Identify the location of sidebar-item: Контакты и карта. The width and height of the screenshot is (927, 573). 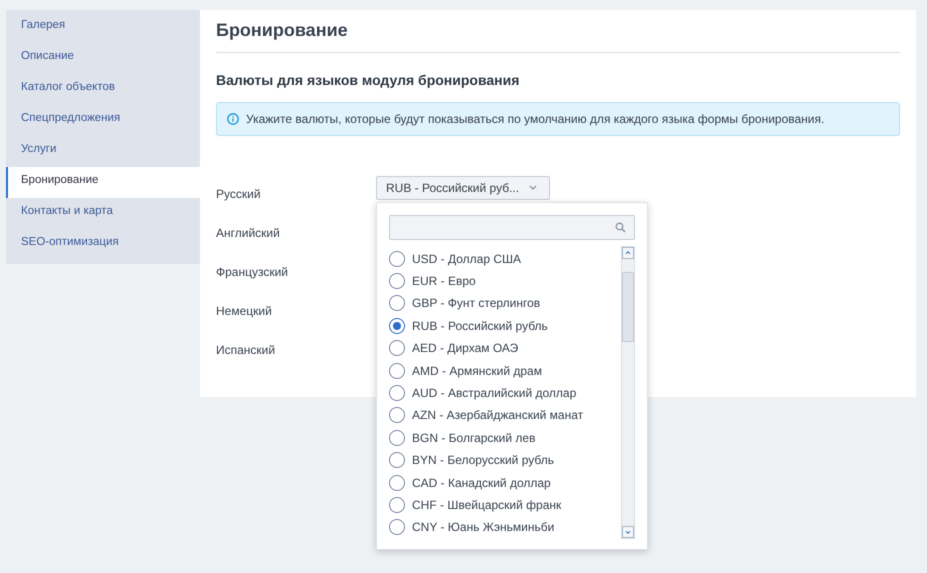
(103, 213).